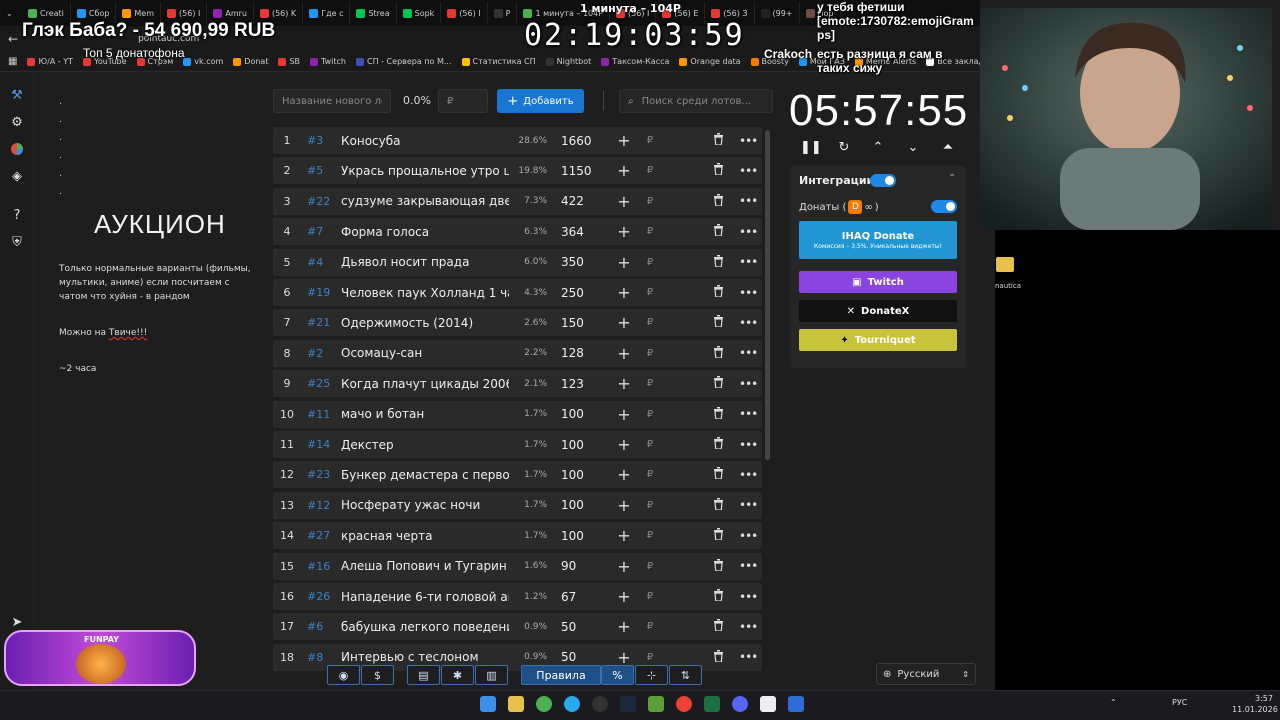  Describe the element at coordinates (425, 657) in the screenshot. I see `lot-name: Интервью с теслоном` at that location.